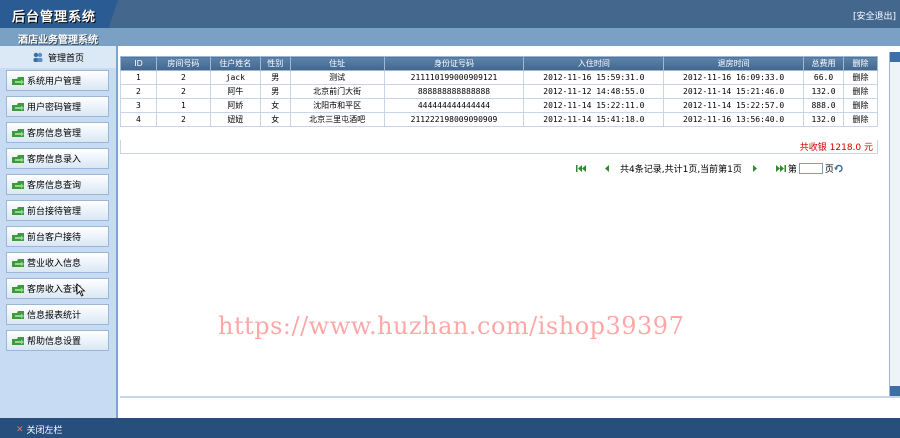 This screenshot has width=900, height=438. What do you see at coordinates (54, 17) in the screenshot?
I see `app-title: 后台管理系统` at bounding box center [54, 17].